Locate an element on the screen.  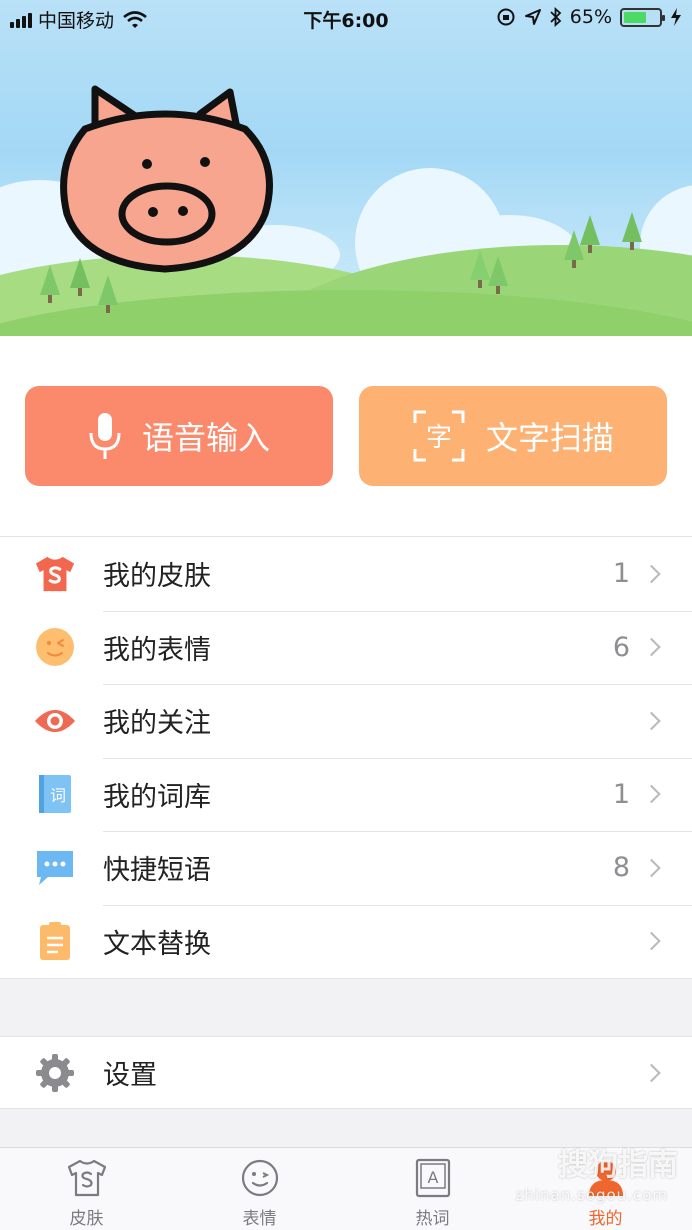
smiley-icon is located at coordinates (259, 1178).